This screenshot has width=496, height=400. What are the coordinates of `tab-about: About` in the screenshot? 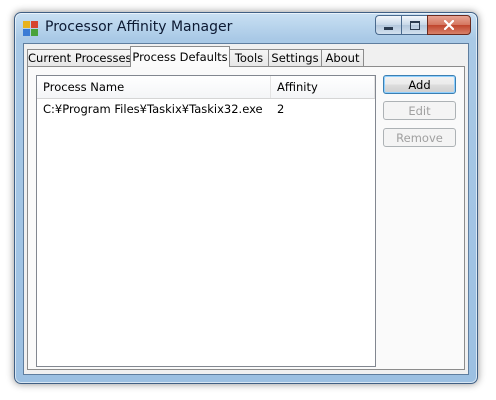 It's located at (342, 58).